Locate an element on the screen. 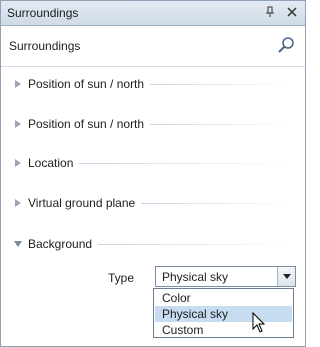 Image resolution: width=320 pixels, height=347 pixels. section-virtual-ground-plane: Virtual ground plane is located at coordinates (153, 203).